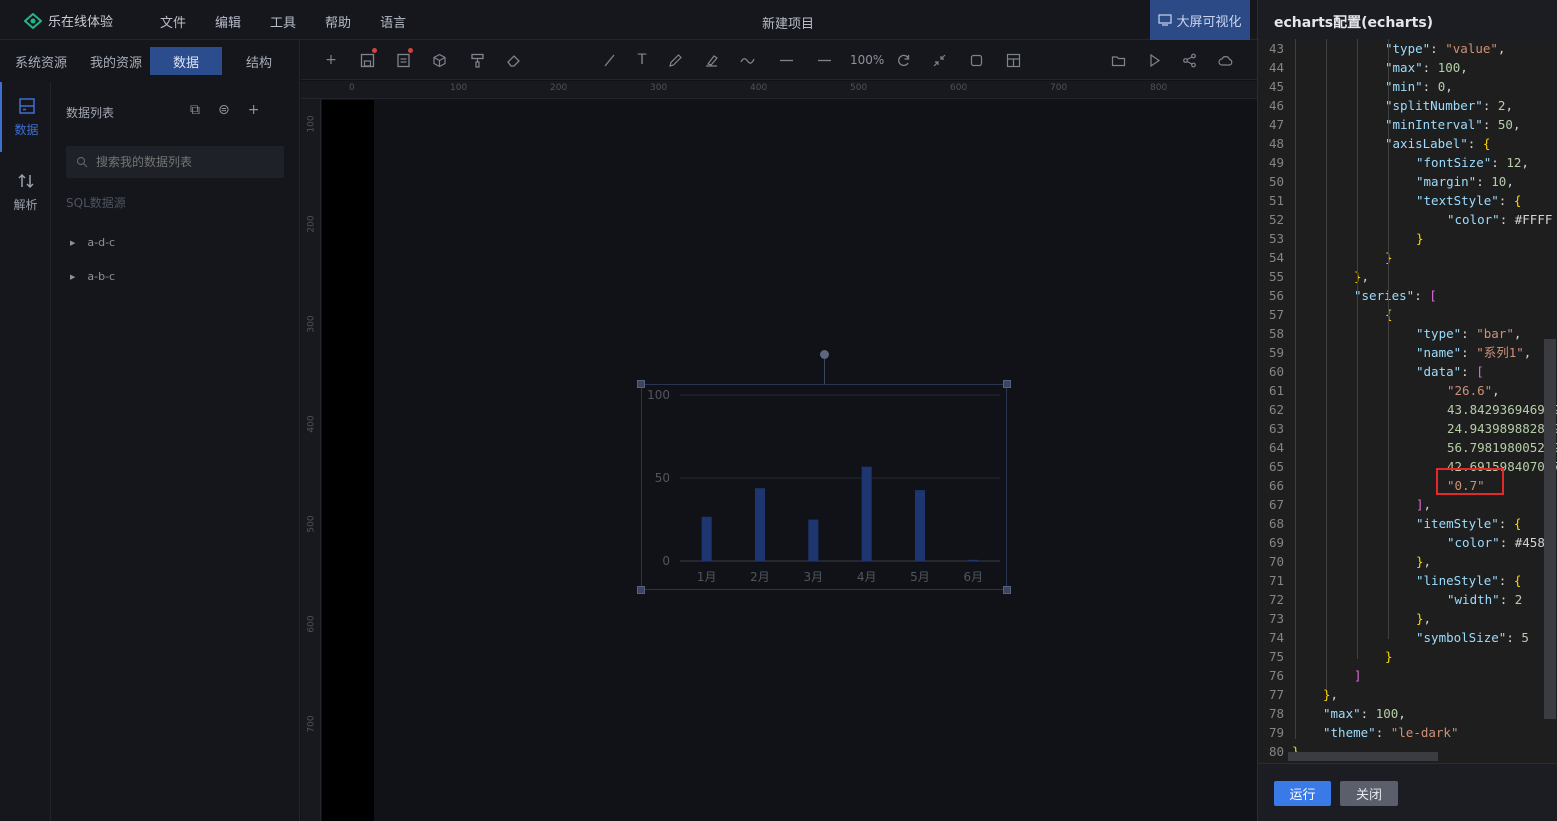 The height and width of the screenshot is (821, 1557). What do you see at coordinates (1118, 60) in the screenshot?
I see `folder-icon` at bounding box center [1118, 60].